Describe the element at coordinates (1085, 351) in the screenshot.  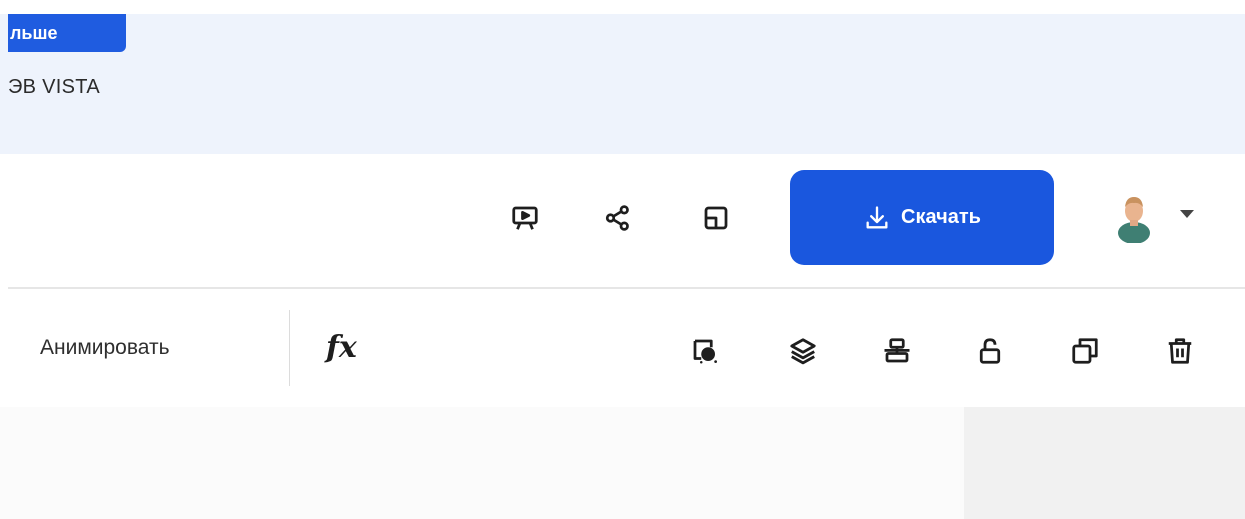
I see `duplicate-icon` at that location.